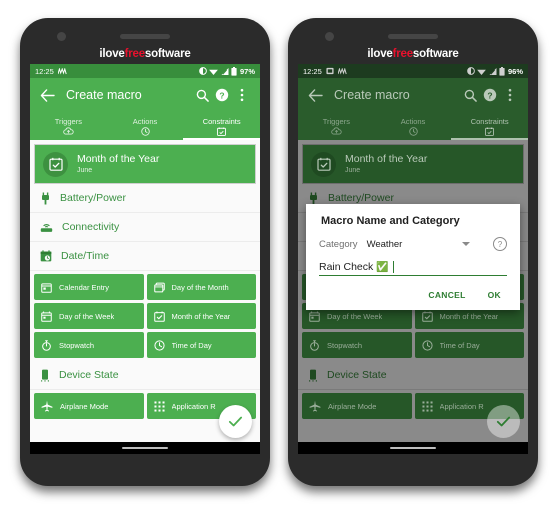  I want to click on checkmark-emoji: ✅, so click(382, 267).